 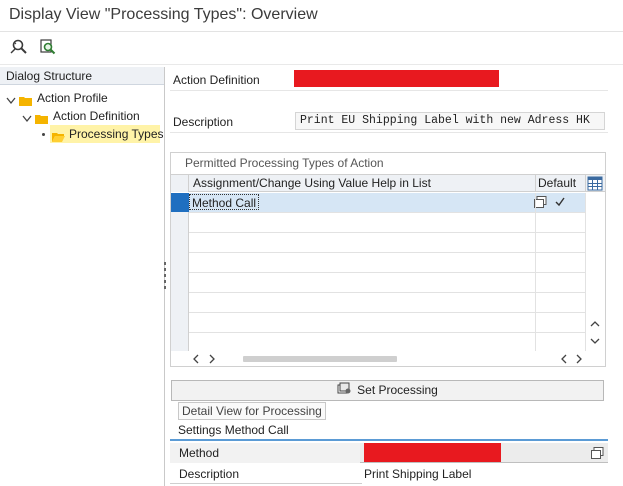 I want to click on pane-splitter, so click(x=165, y=277).